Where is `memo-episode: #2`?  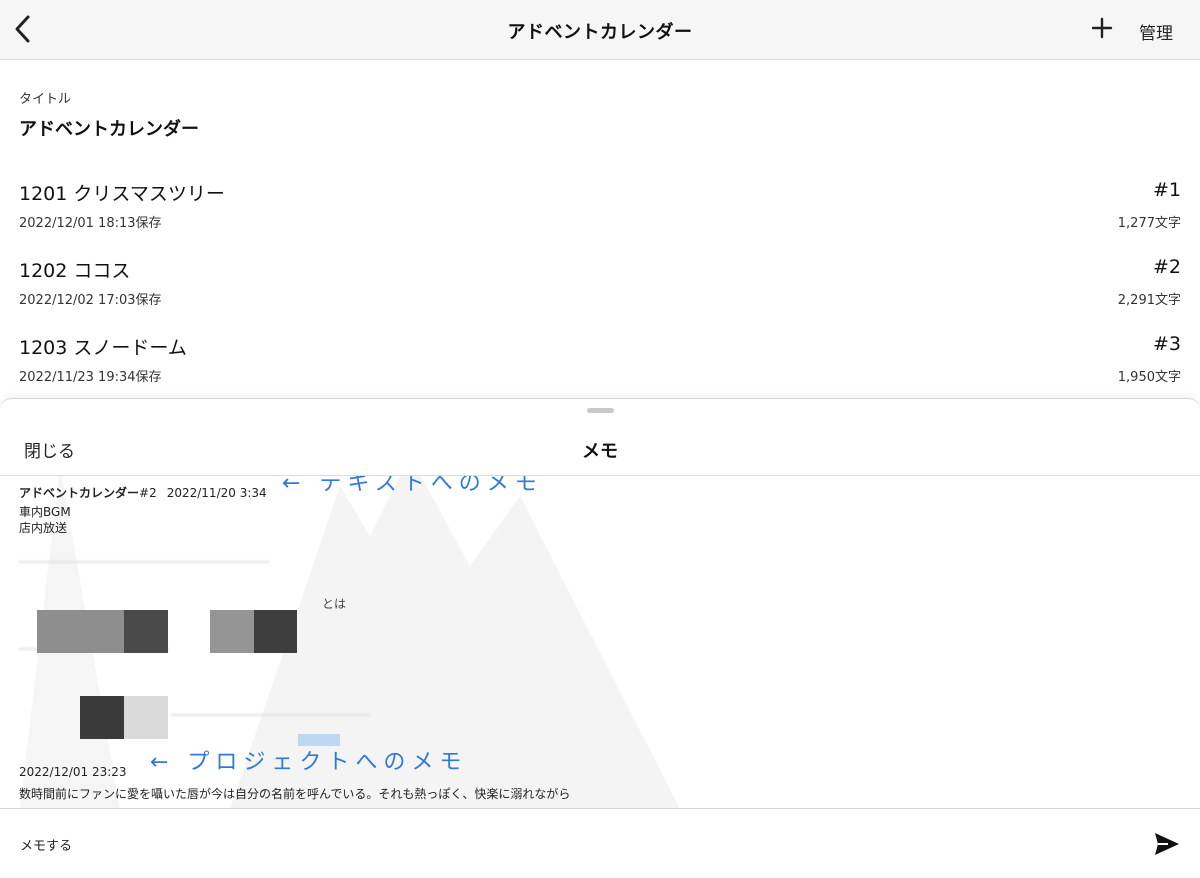
memo-episode: #2 is located at coordinates (148, 493).